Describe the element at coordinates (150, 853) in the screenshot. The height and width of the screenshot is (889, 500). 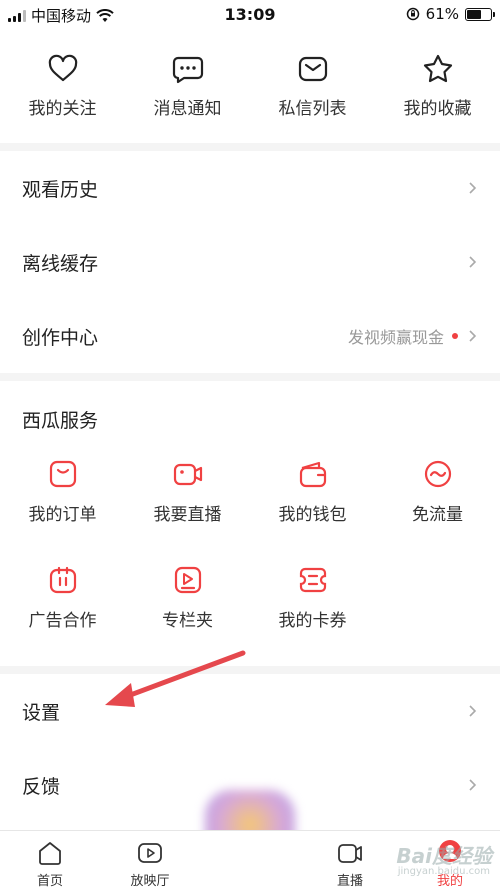
I see `play-screen-icon` at that location.